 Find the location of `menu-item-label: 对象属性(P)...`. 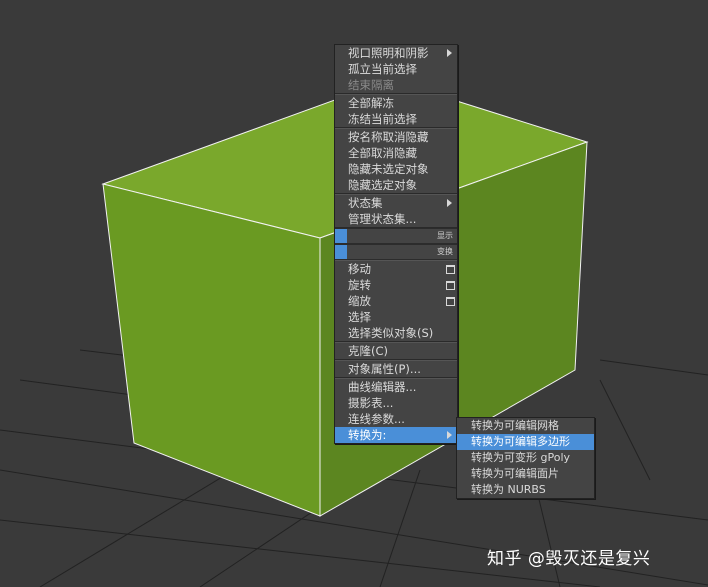

menu-item-label: 对象属性(P)... is located at coordinates (384, 369).